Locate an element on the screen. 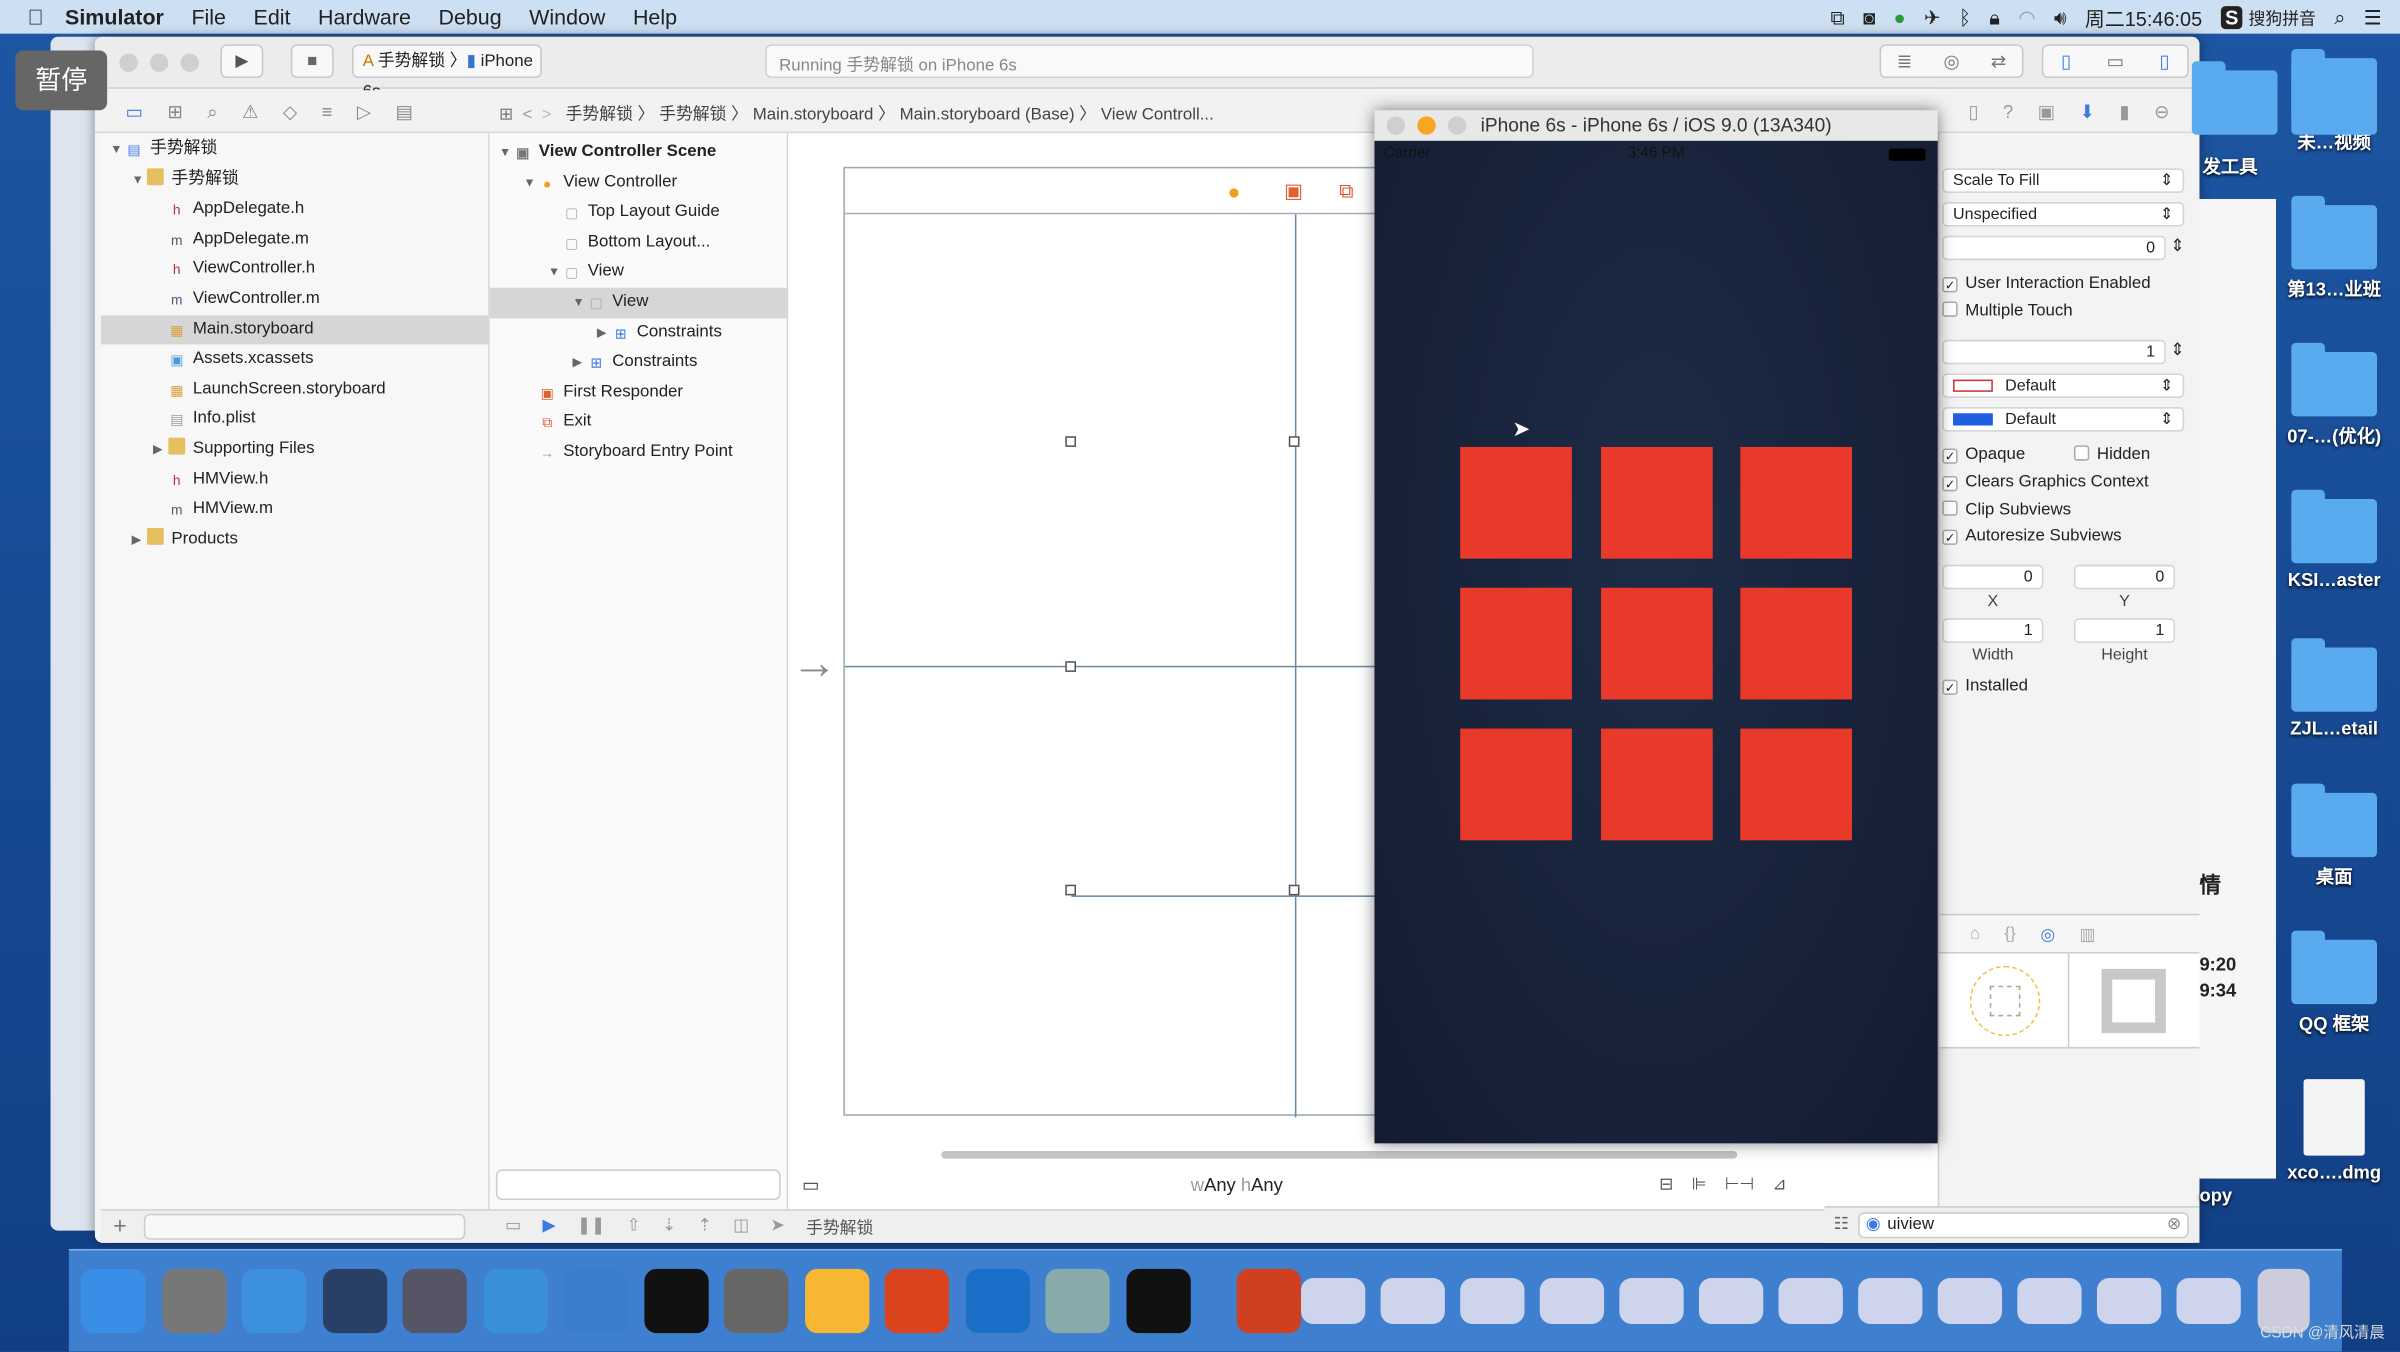  file-tree-item: ▼ 手势解锁 is located at coordinates (294, 180).